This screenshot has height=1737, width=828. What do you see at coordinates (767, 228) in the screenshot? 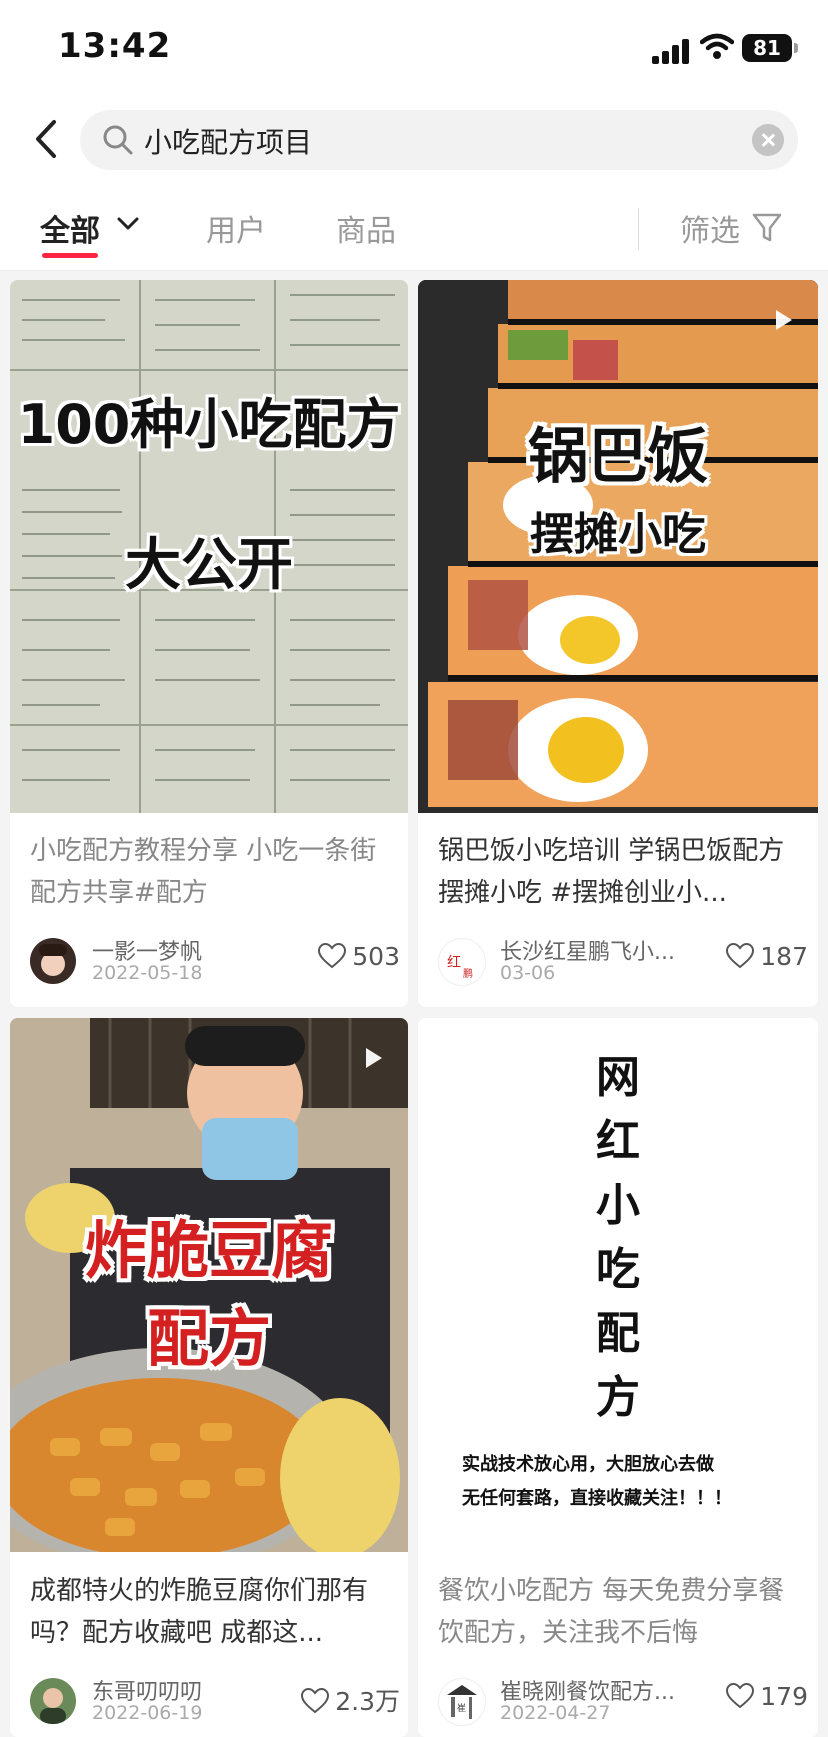
I see `funnel-icon` at bounding box center [767, 228].